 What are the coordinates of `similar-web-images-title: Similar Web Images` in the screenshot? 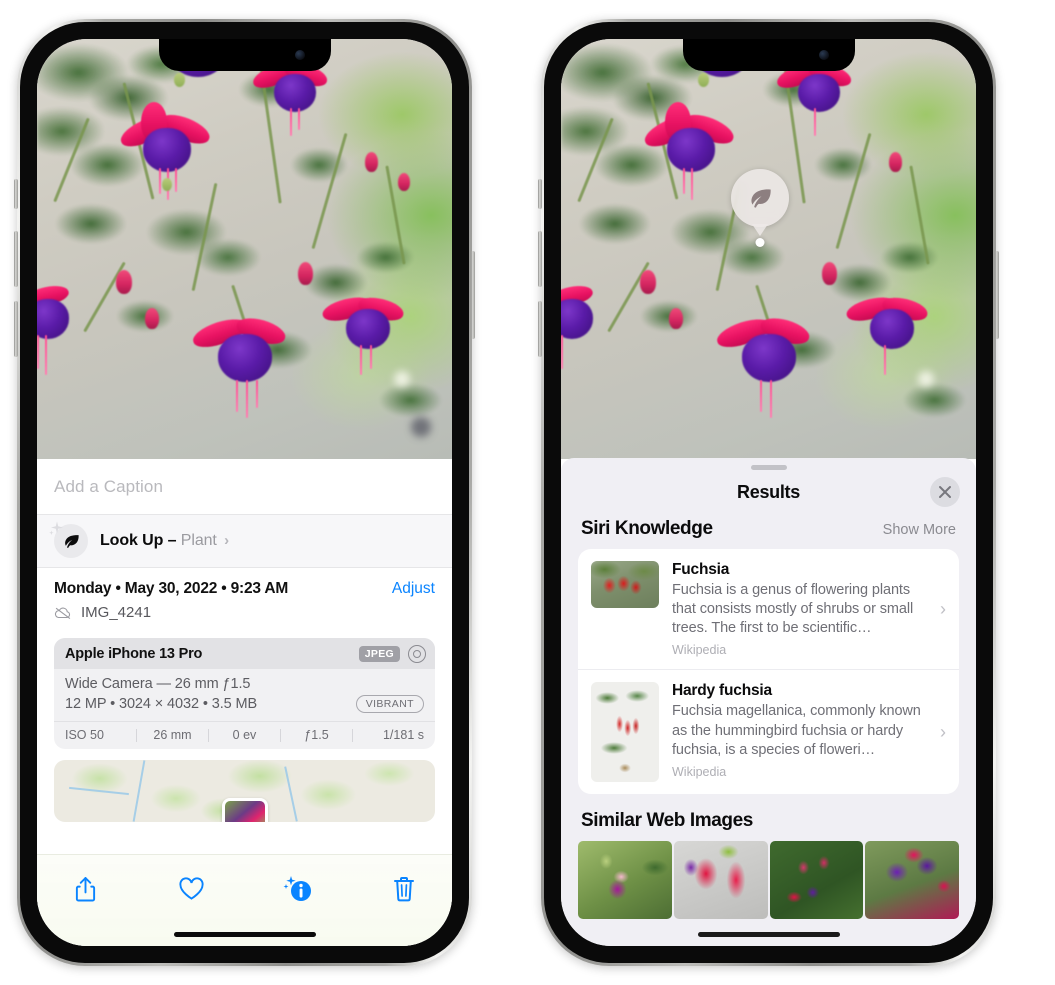 It's located at (667, 821).